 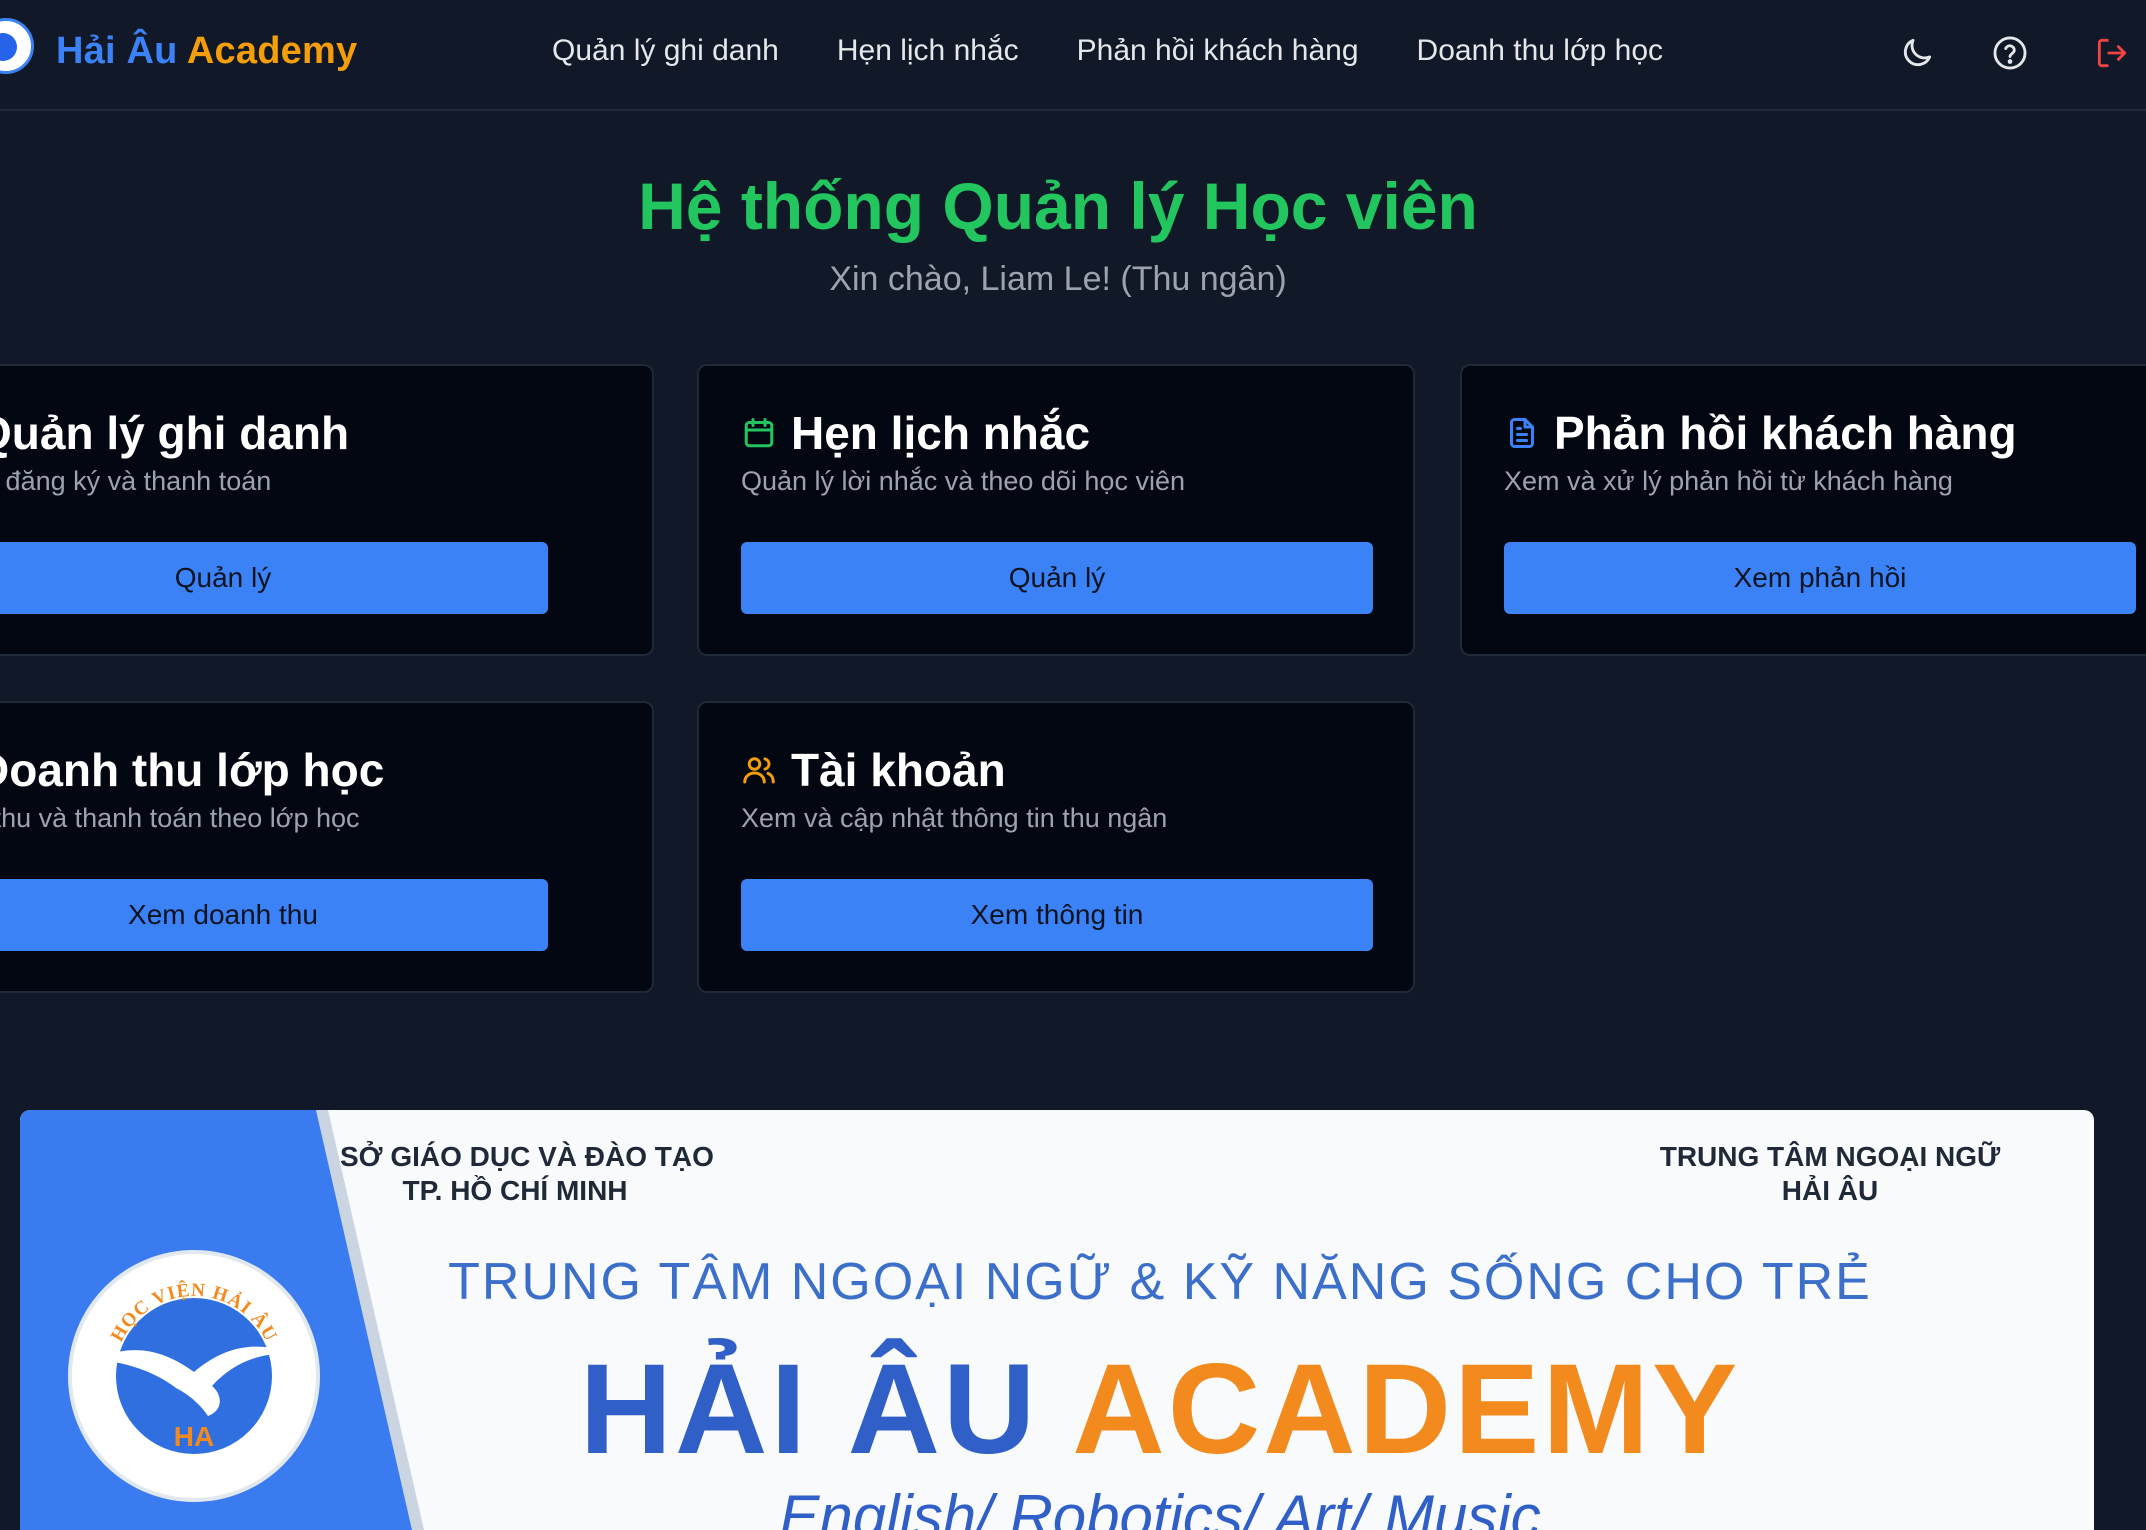 I want to click on seagull-icon: HỌC VIỆN HẢI ÂU HA, so click(x=194, y=1365).